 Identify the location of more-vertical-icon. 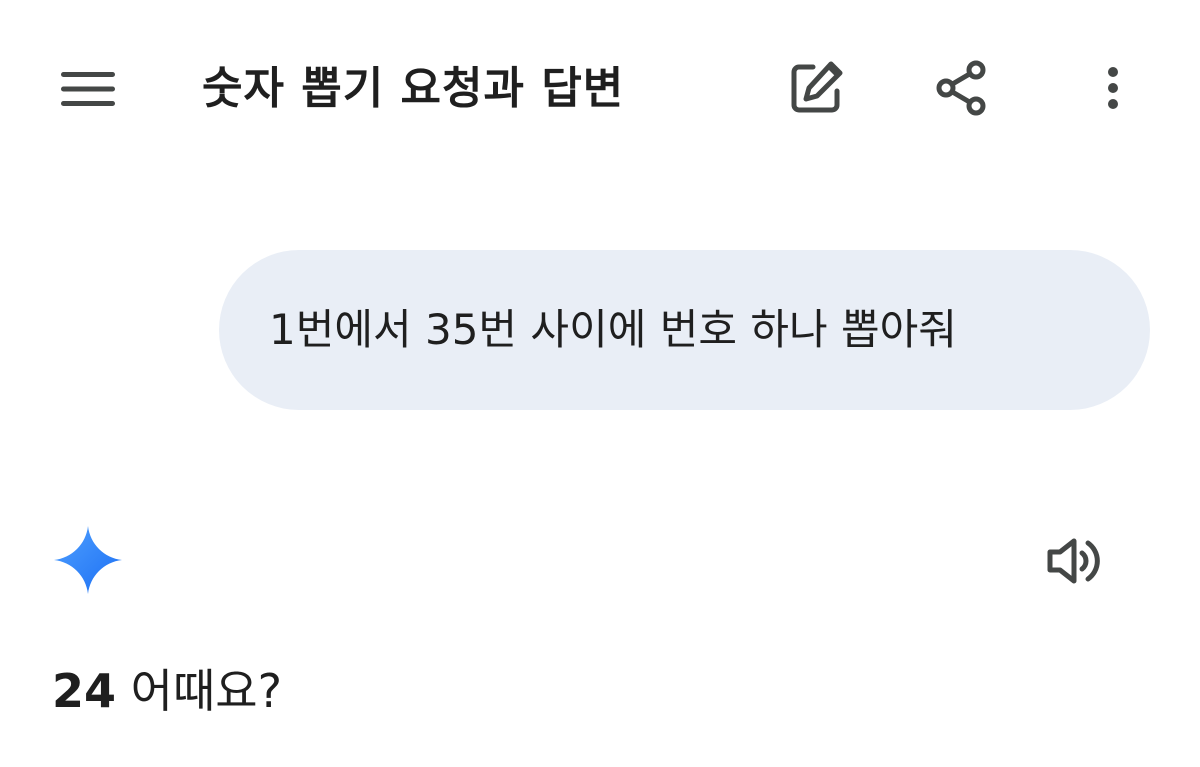
(1113, 88).